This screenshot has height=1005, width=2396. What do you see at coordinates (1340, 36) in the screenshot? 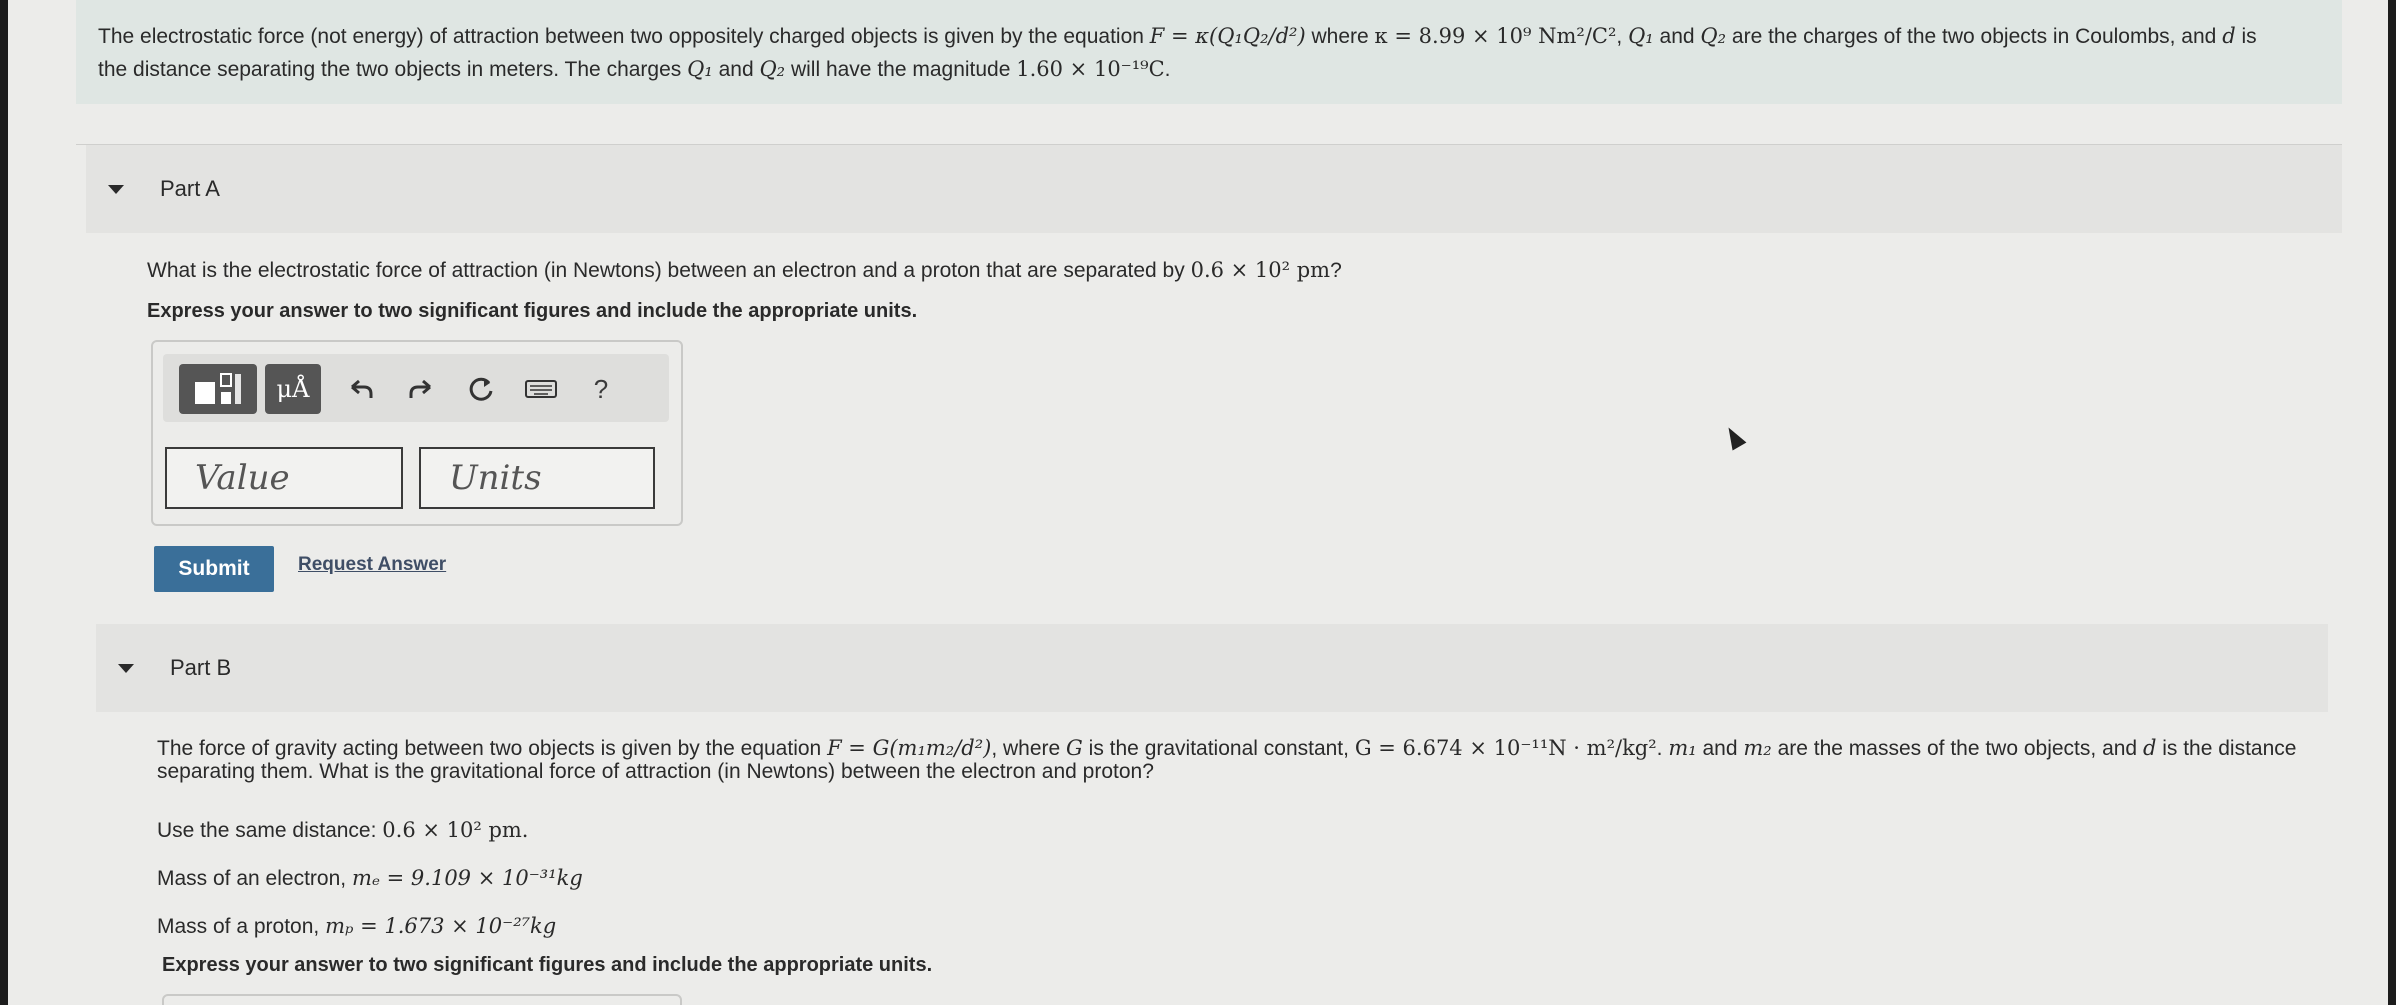
I see `intro-text: where` at bounding box center [1340, 36].